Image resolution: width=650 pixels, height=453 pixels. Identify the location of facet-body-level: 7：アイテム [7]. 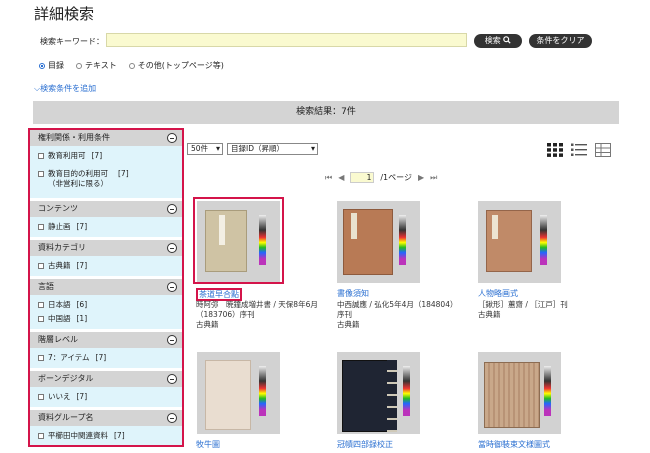
(106, 358).